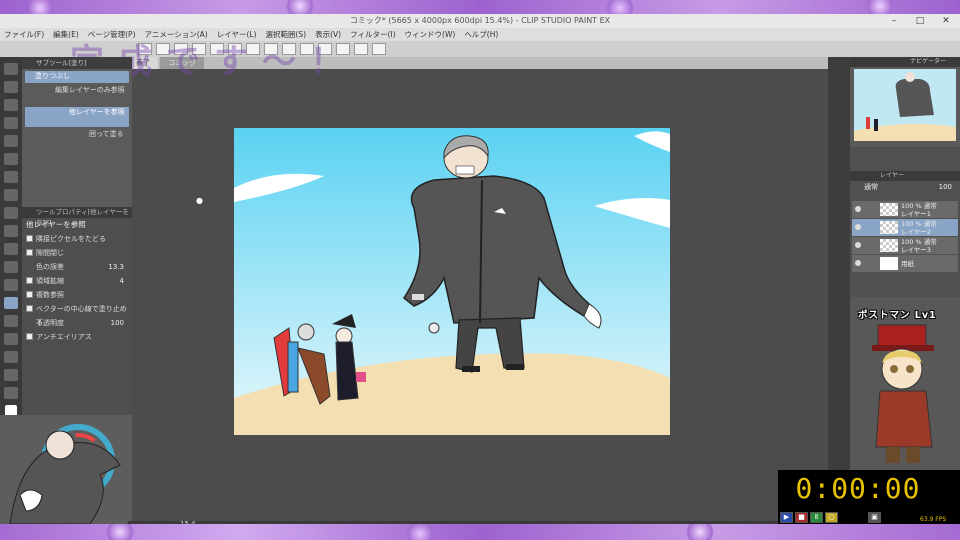  I want to click on prop-adjacent-pixels: 隣接ピクセルをたどる, so click(77, 239).